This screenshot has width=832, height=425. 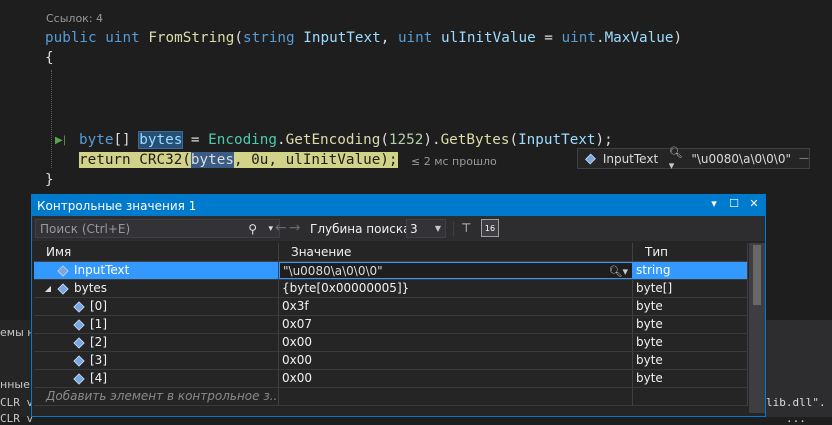 What do you see at coordinates (690, 288) in the screenshot?
I see `row-type: byte[]` at bounding box center [690, 288].